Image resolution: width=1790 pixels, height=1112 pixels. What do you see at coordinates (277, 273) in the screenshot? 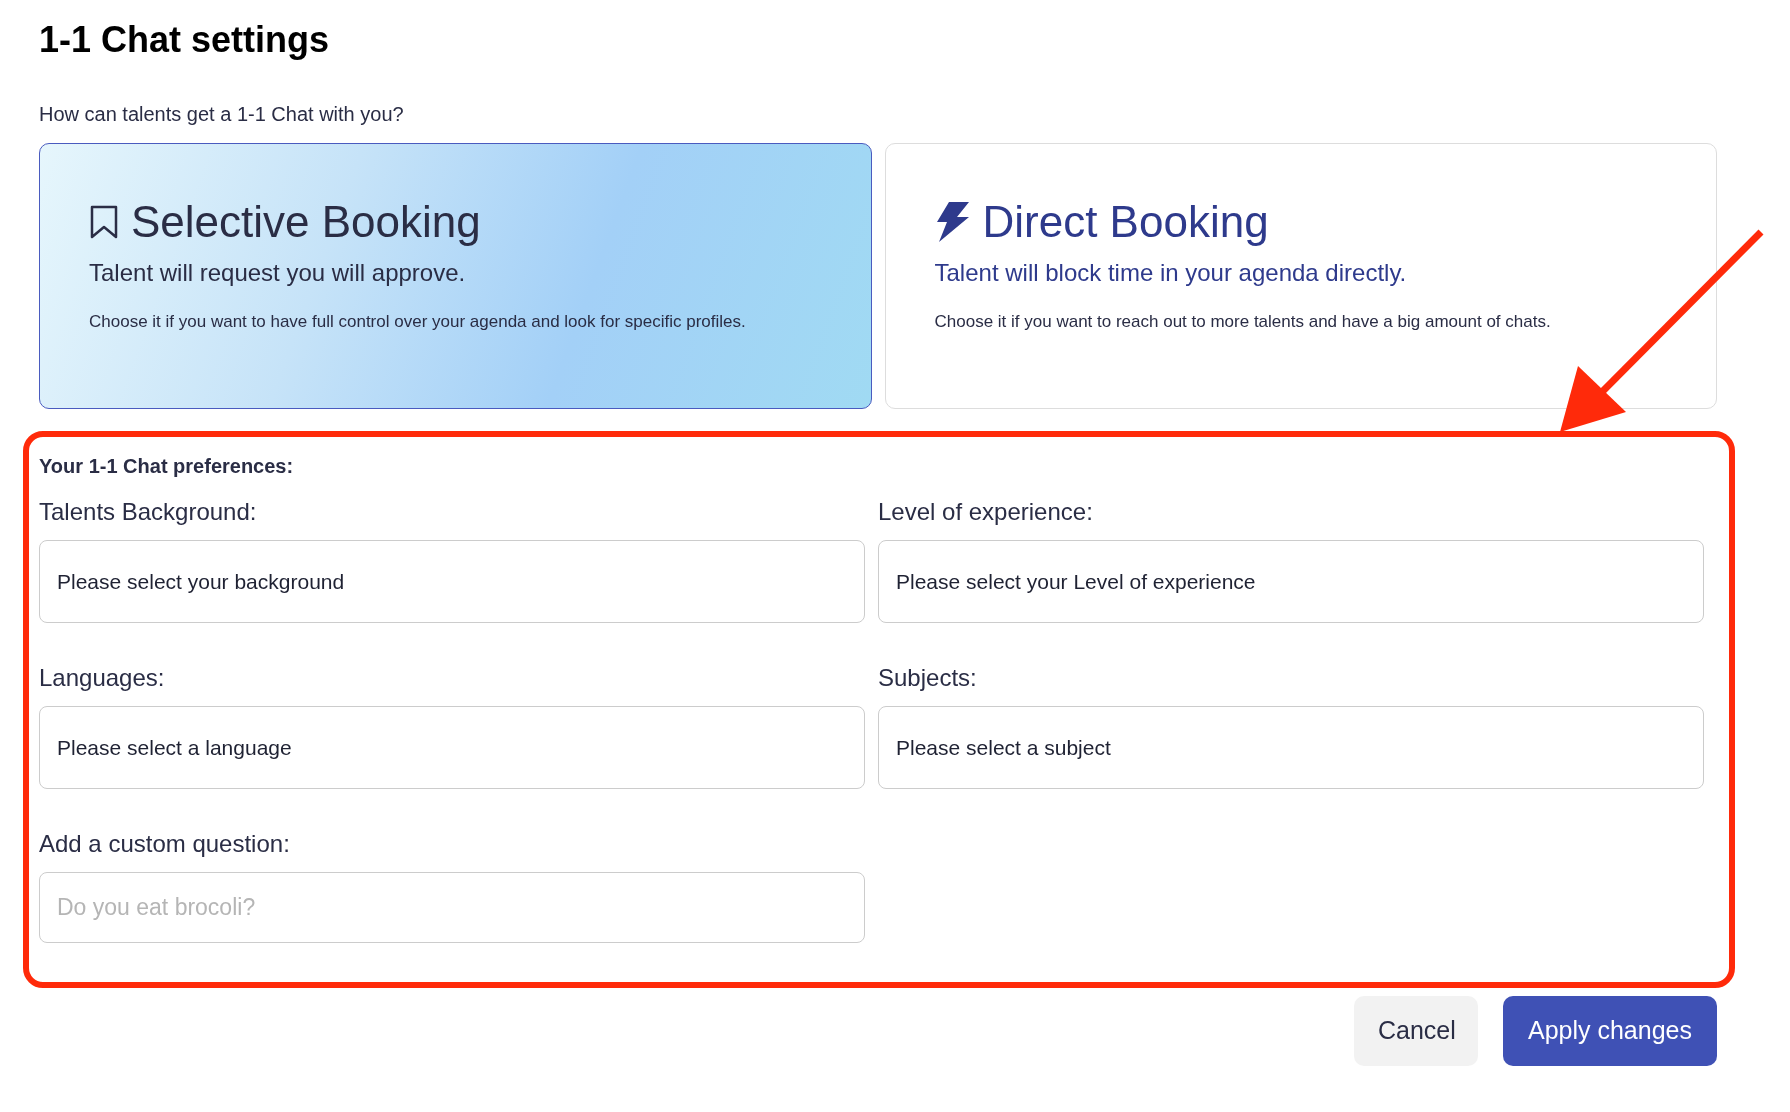
I see `option-subtitle: Talent will request you will approve.` at bounding box center [277, 273].